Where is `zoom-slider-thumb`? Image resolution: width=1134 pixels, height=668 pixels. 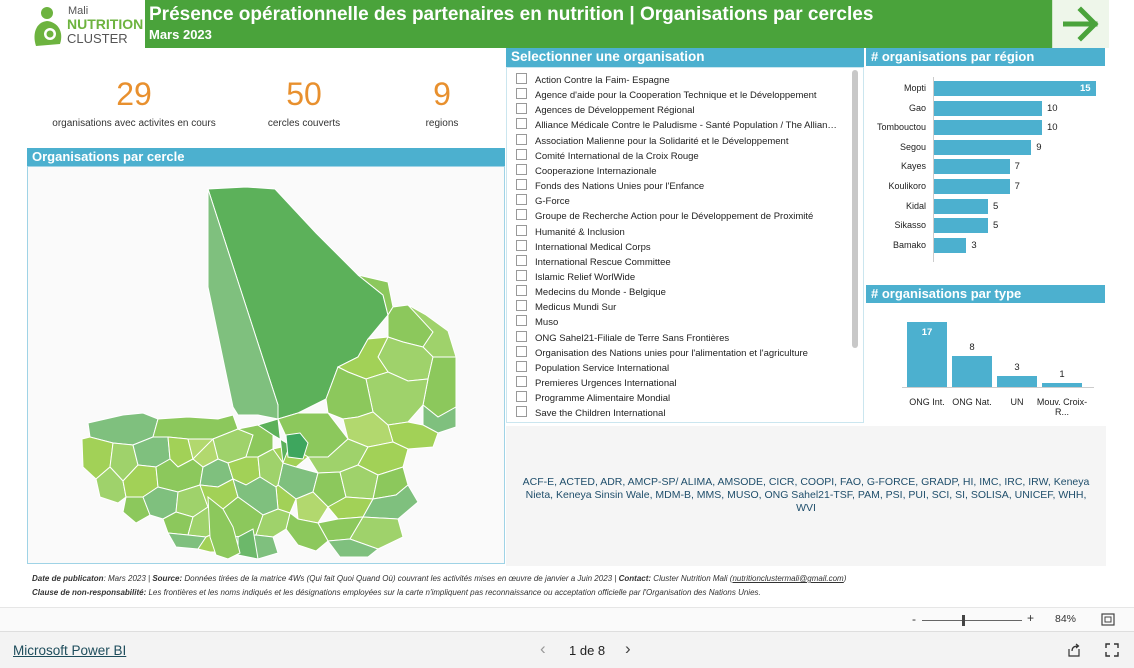
zoom-slider-thumb is located at coordinates (963, 620).